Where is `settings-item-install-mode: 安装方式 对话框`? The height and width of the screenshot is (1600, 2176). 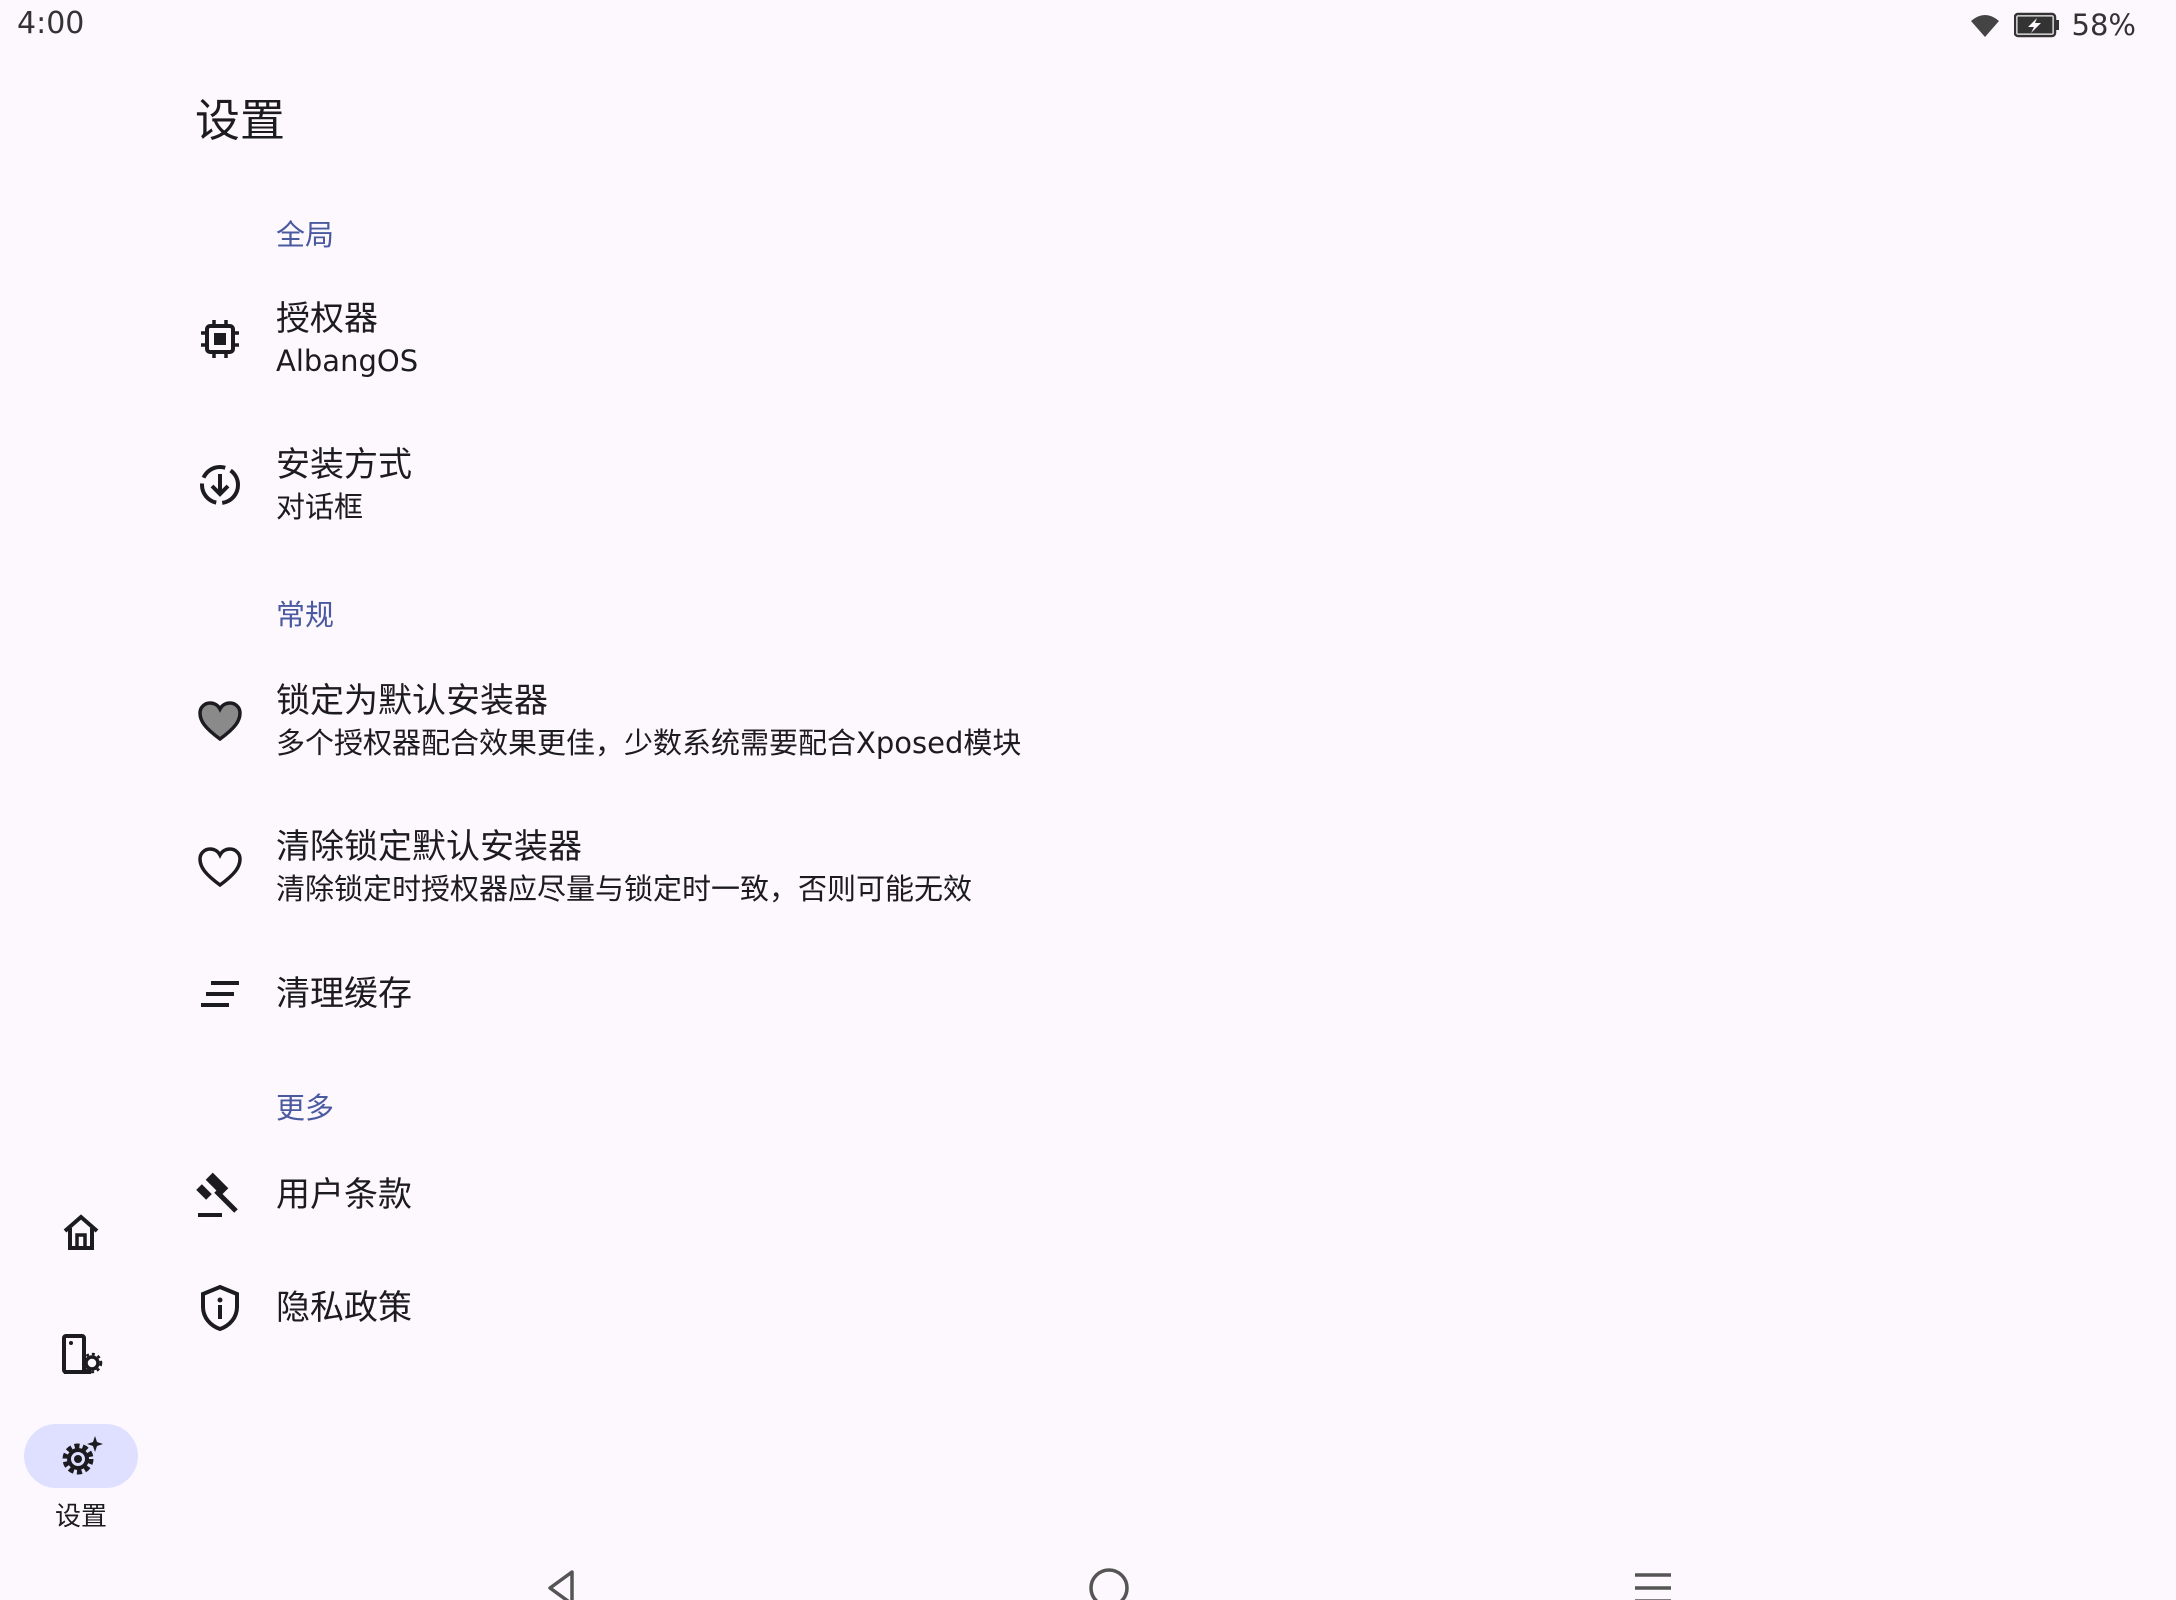
settings-item-install-mode: 安装方式 对话框 is located at coordinates (1130, 485).